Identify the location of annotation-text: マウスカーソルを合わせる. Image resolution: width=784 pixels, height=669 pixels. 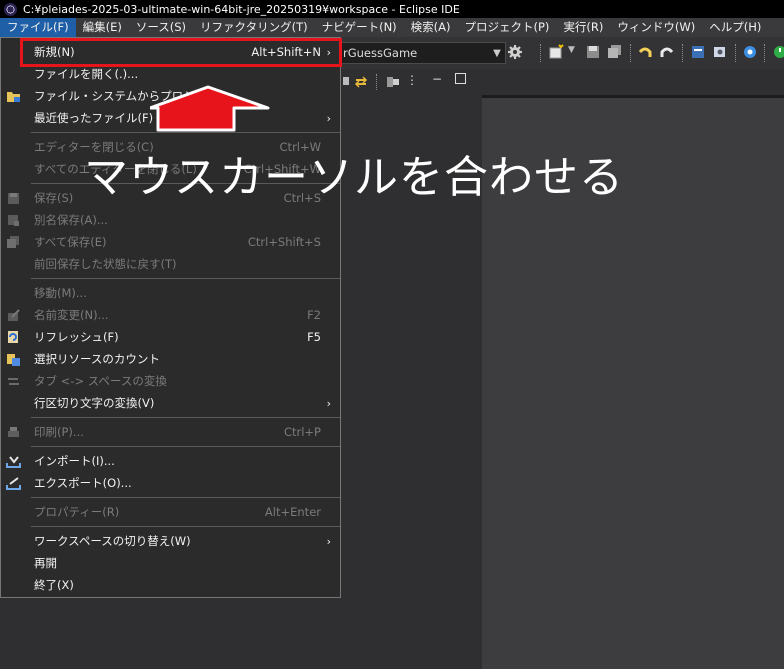
(354, 177).